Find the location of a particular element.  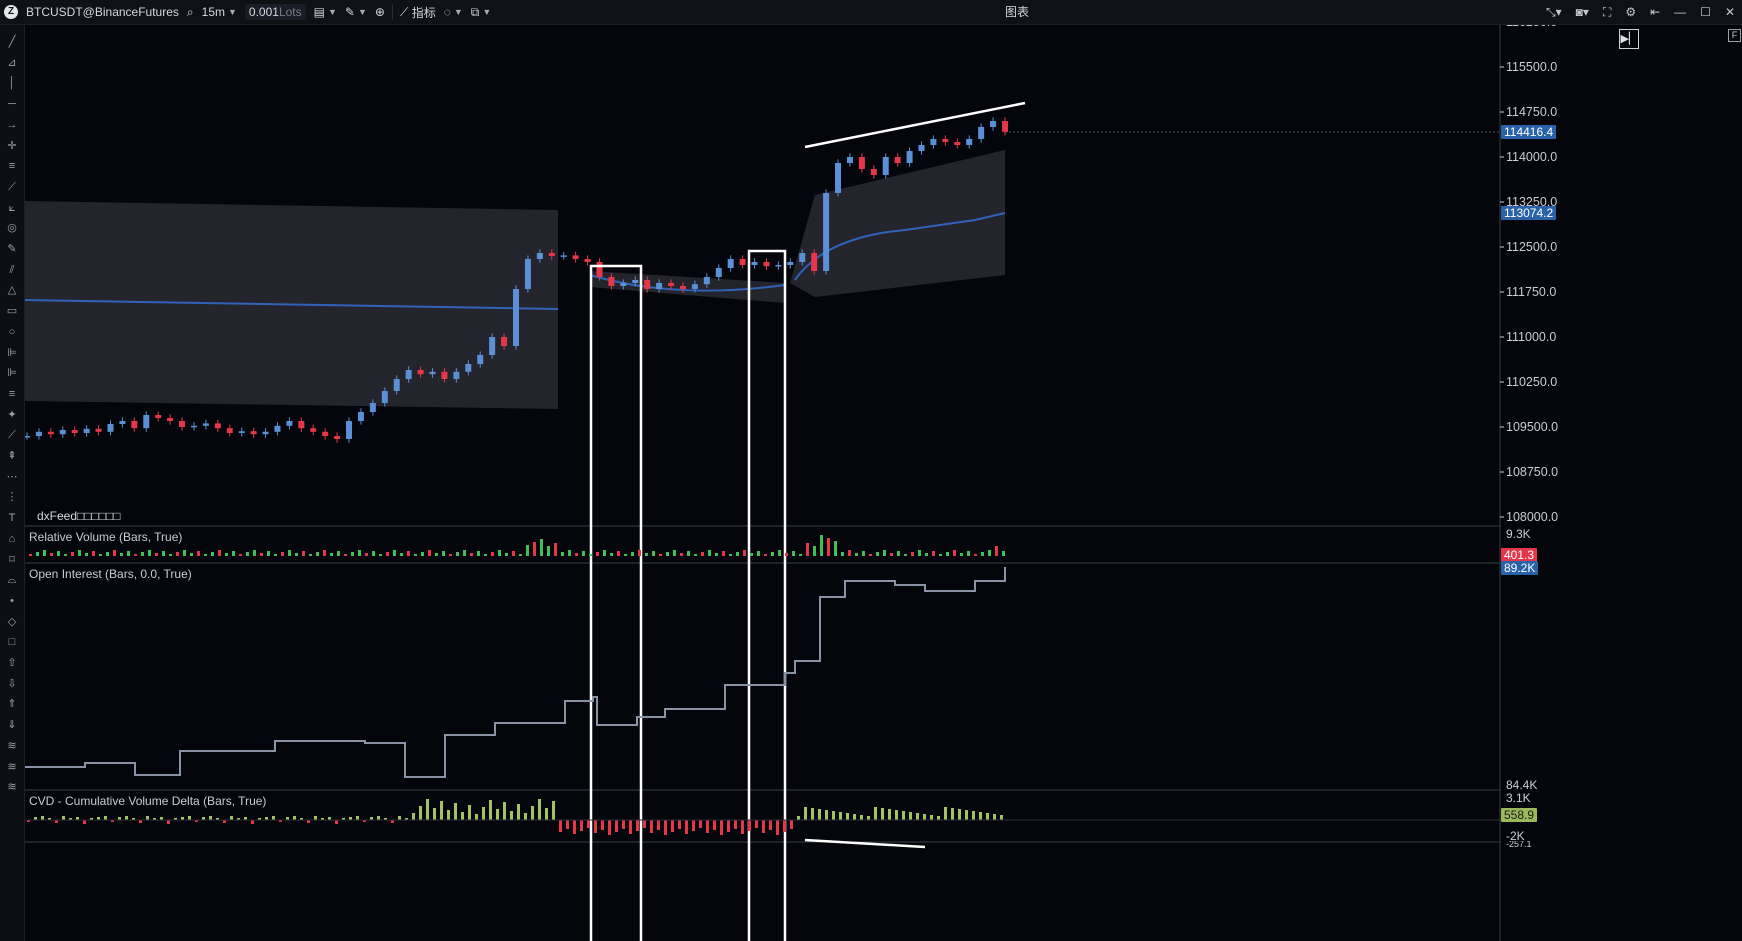

drawing-tool-icon: ⌑ is located at coordinates (12, 560).